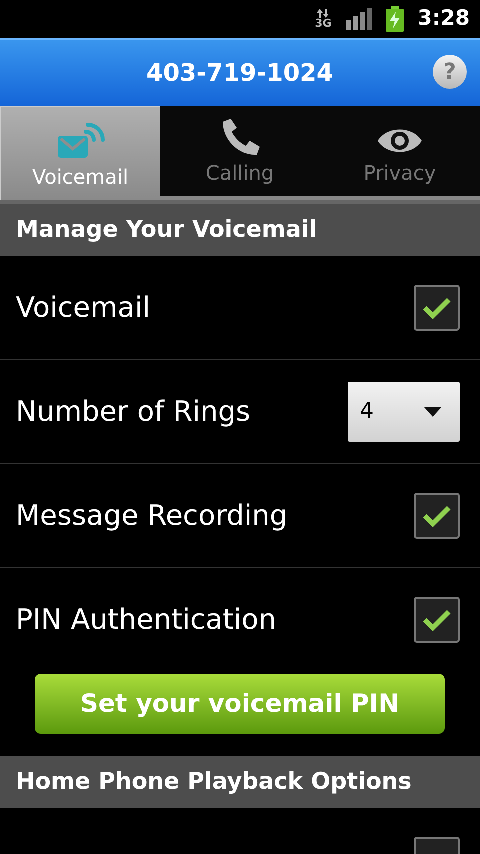 The height and width of the screenshot is (854, 480). What do you see at coordinates (240, 782) in the screenshot?
I see `section-header: Home Phone Playback Options` at bounding box center [240, 782].